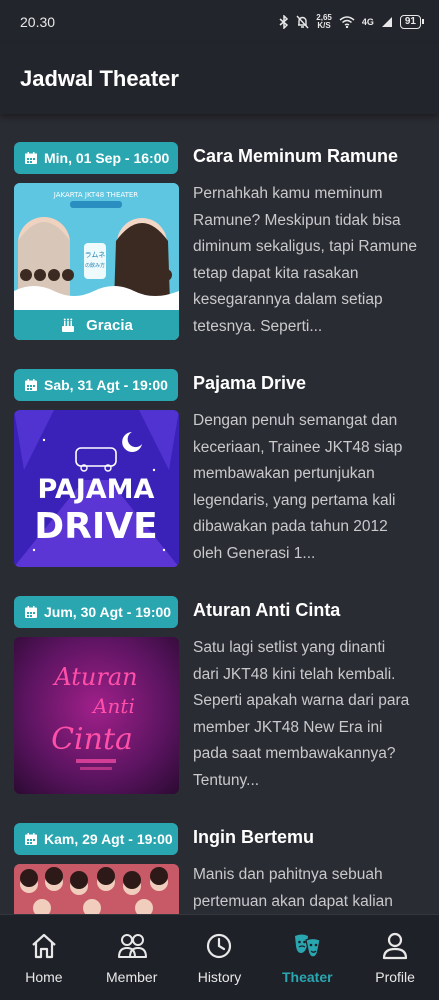 The height and width of the screenshot is (1000, 439). Describe the element at coordinates (386, 22) in the screenshot. I see `signal-icon` at that location.